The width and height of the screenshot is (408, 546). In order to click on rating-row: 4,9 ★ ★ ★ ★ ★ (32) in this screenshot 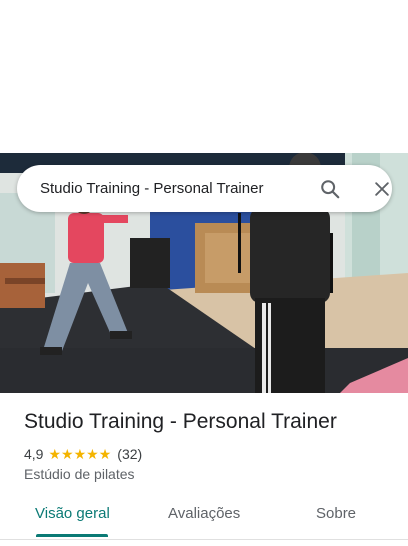, I will do `click(83, 454)`.